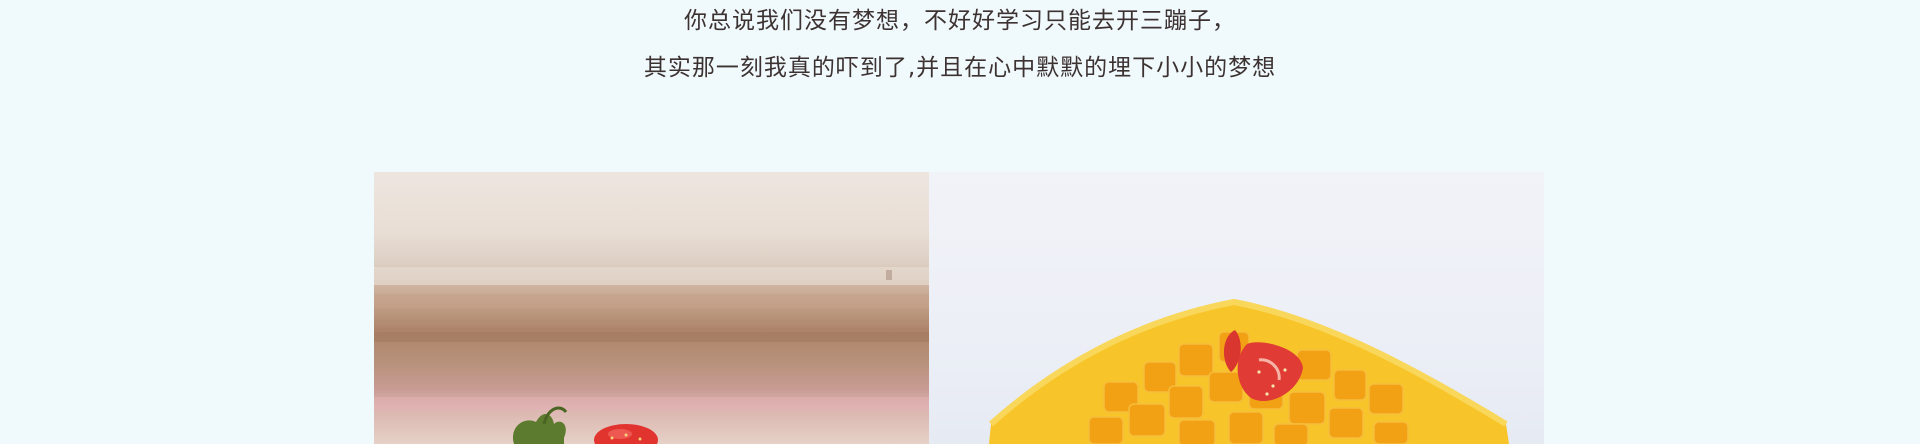 This screenshot has width=1920, height=444. I want to click on intro-line-2: 其实那一刻我真的吓到了,并且在心中默默的埋下小小的梦想, so click(960, 68).